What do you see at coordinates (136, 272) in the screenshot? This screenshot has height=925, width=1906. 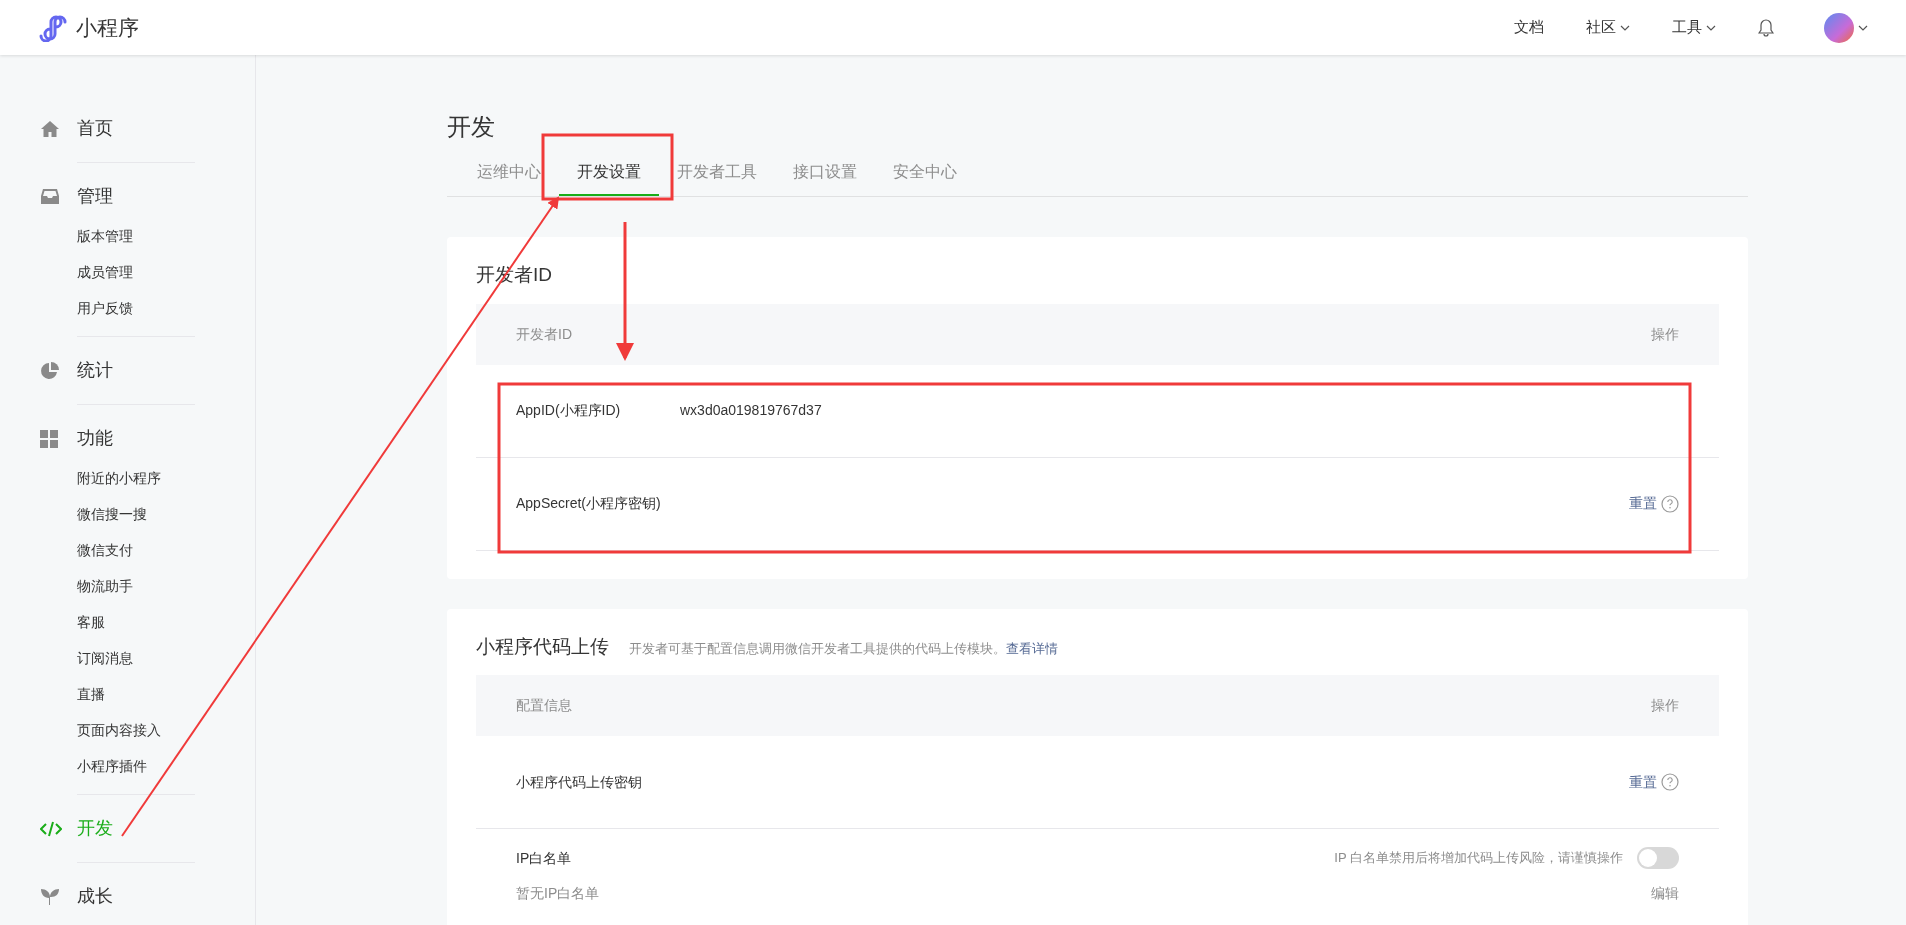 I see `sidebar-subitem: 成员管理` at bounding box center [136, 272].